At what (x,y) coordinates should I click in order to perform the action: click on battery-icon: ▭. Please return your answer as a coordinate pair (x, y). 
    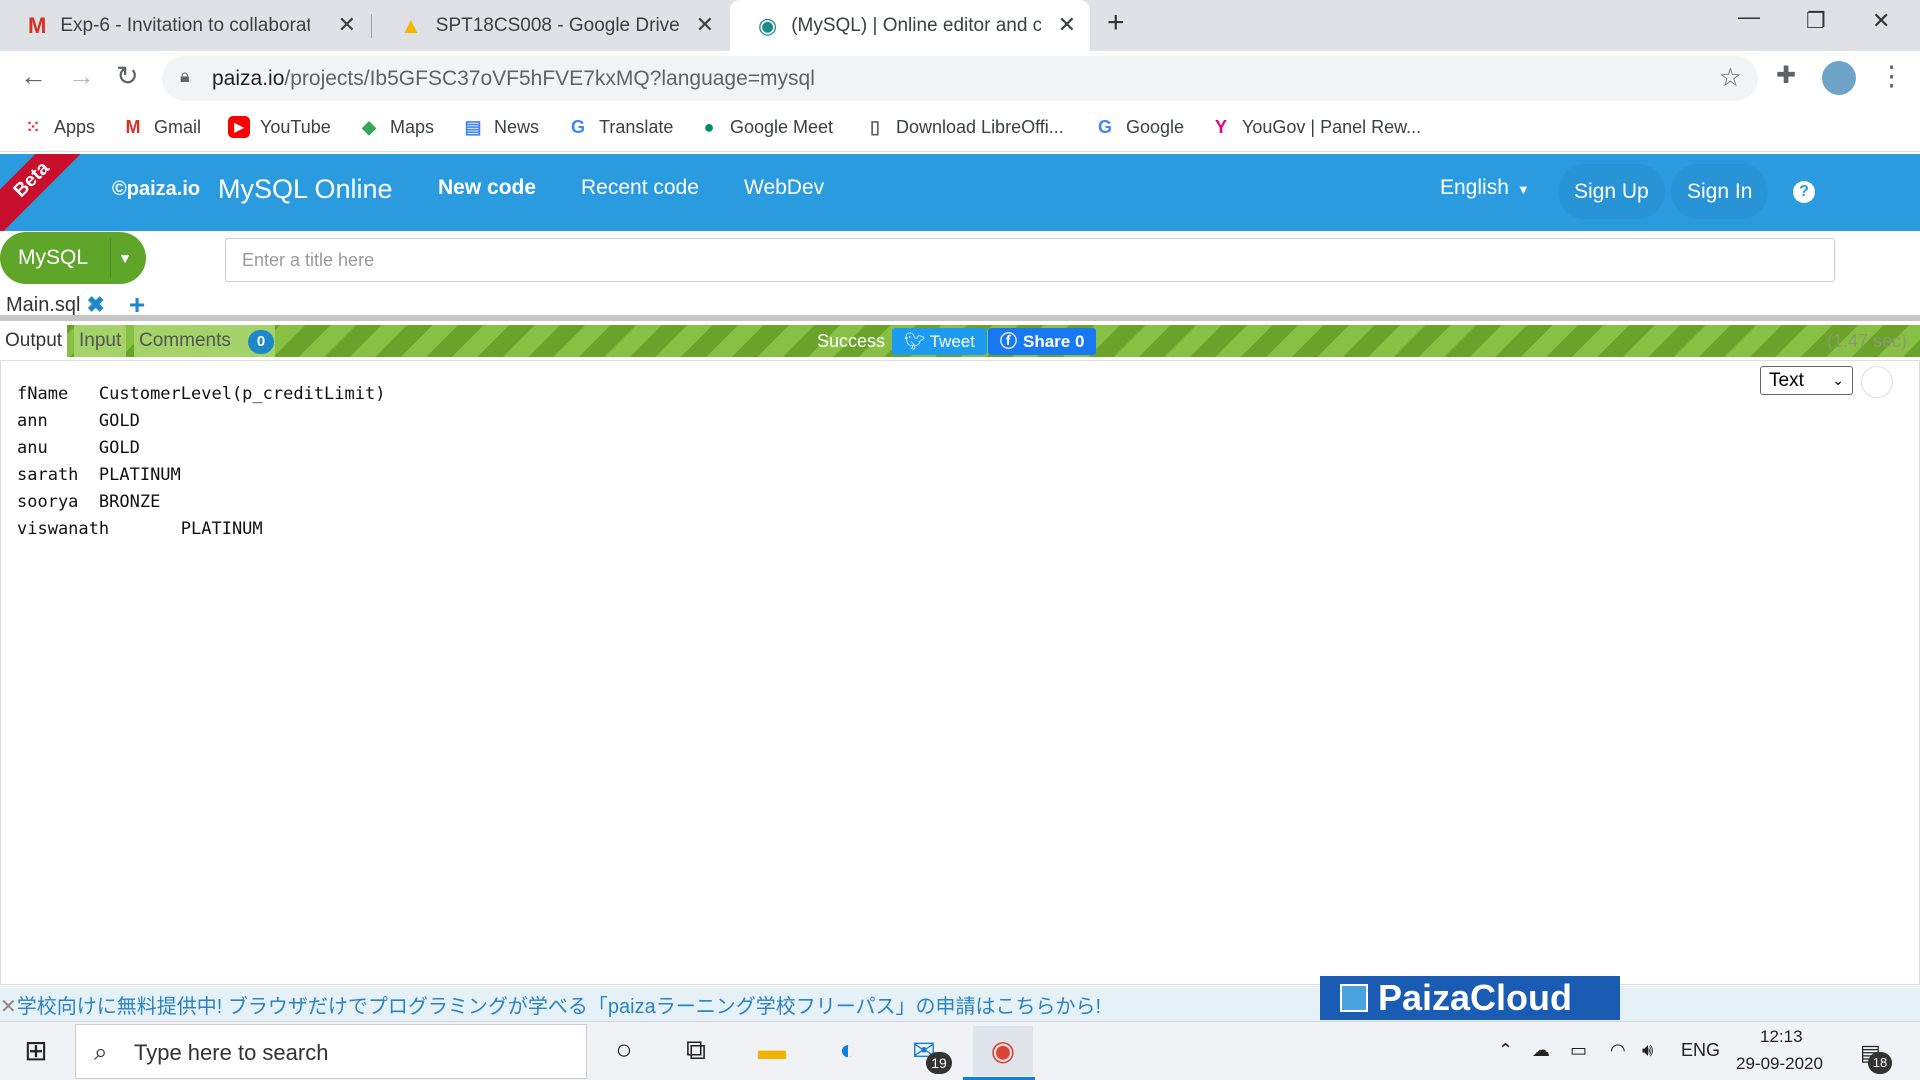
    Looking at the image, I should click on (1578, 1050).